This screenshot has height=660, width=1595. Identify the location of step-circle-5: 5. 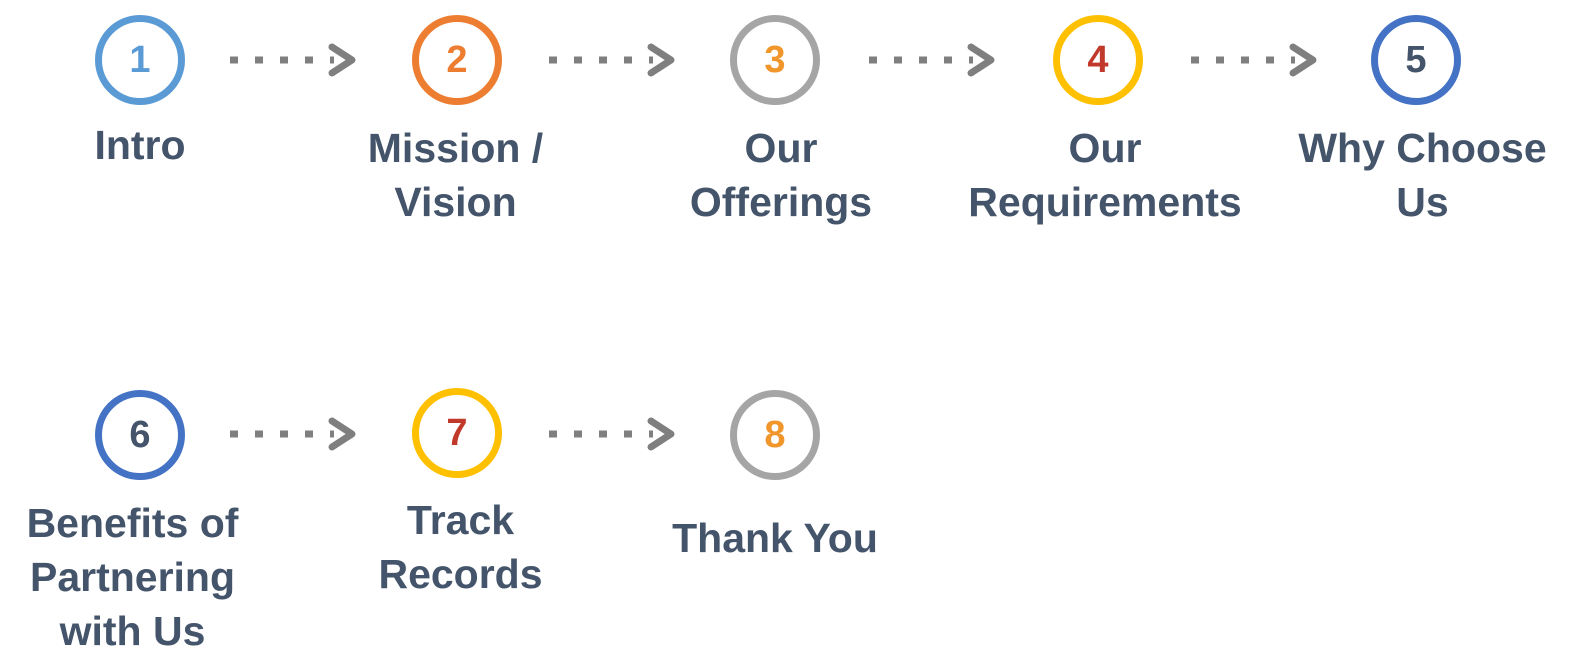
(1416, 60).